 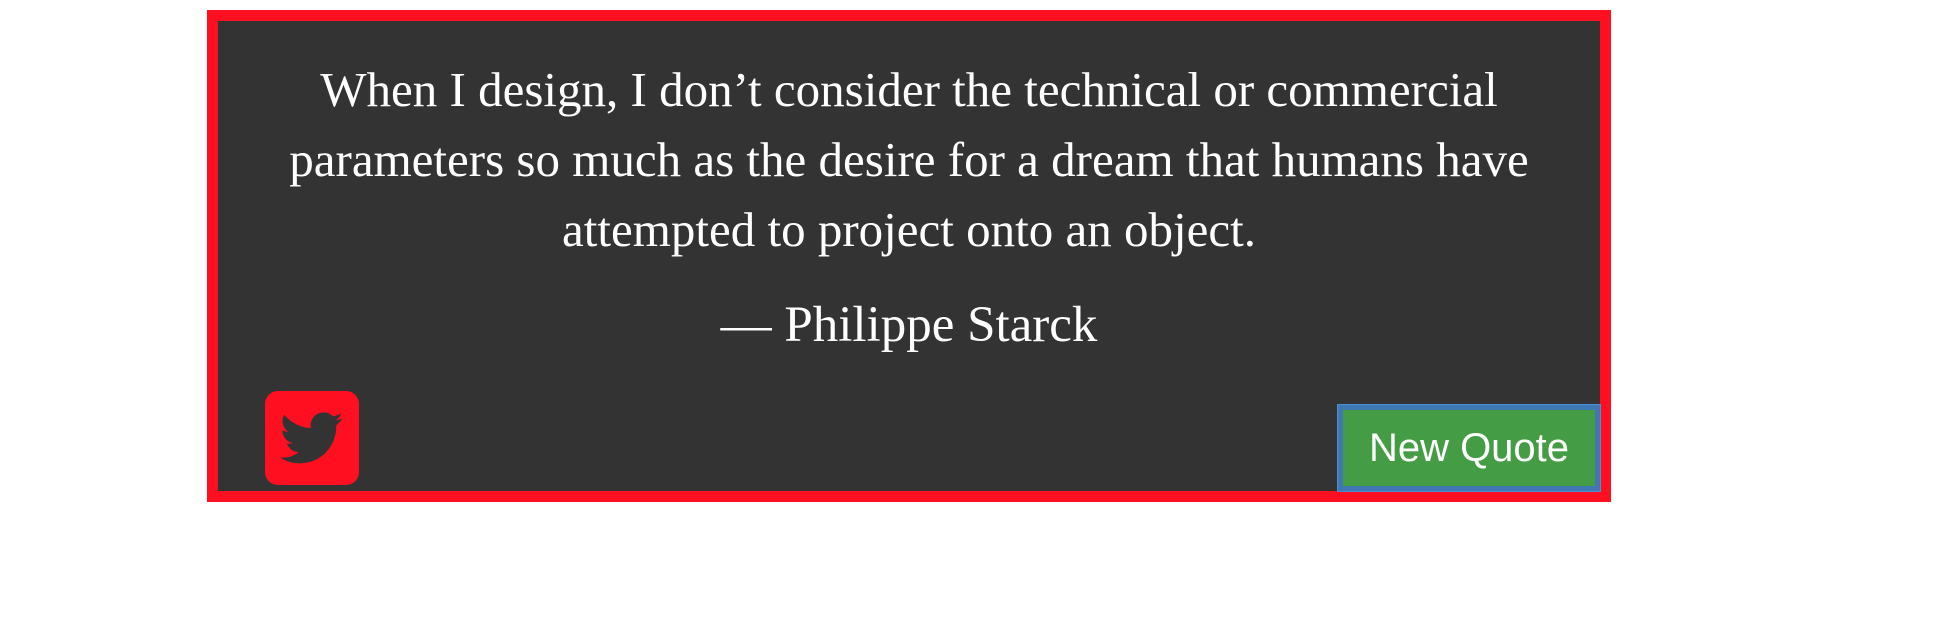 I want to click on twitter-icon, so click(x=311, y=438).